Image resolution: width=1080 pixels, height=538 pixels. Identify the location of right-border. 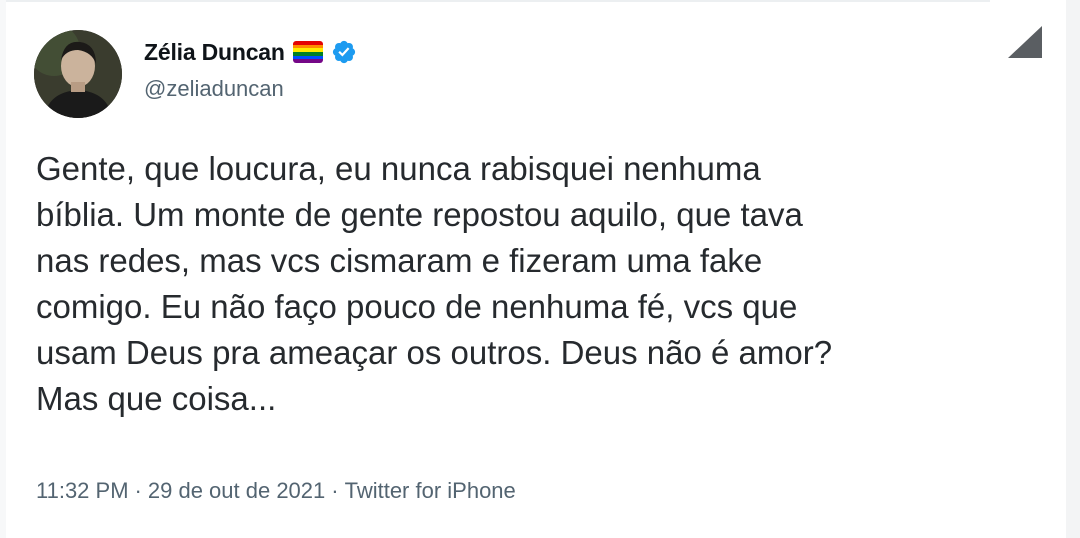
(1073, 269).